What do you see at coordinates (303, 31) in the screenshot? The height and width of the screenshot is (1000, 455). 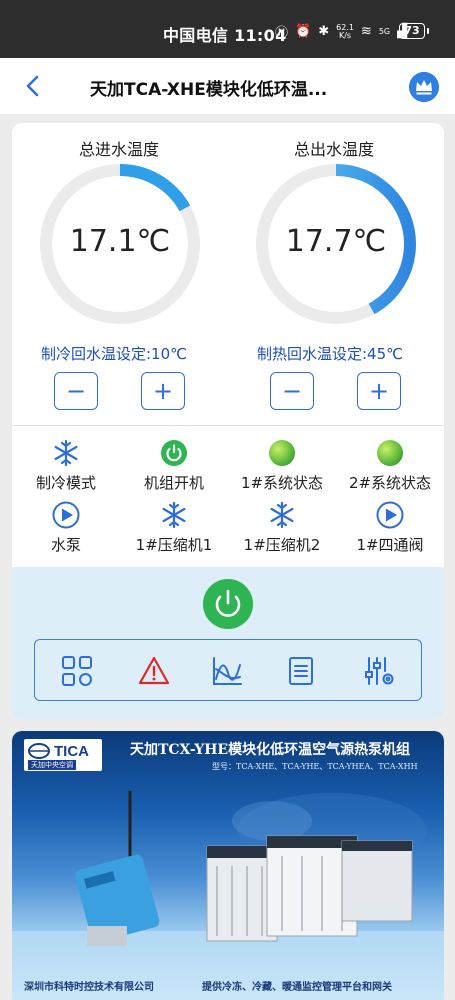 I see `alarm-icon: ⏰` at bounding box center [303, 31].